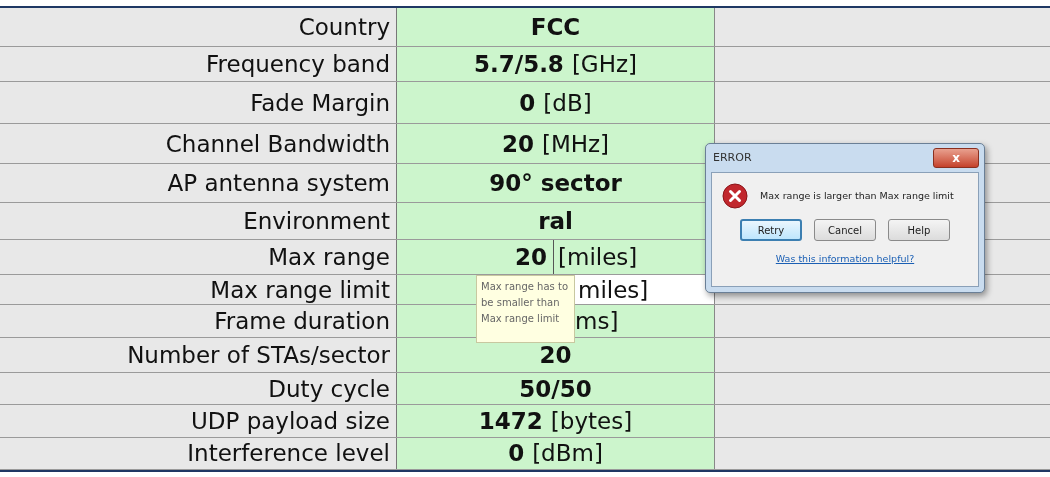 Image resolution: width=1050 pixels, height=477 pixels. I want to click on dialog-button: Cancel, so click(845, 230).